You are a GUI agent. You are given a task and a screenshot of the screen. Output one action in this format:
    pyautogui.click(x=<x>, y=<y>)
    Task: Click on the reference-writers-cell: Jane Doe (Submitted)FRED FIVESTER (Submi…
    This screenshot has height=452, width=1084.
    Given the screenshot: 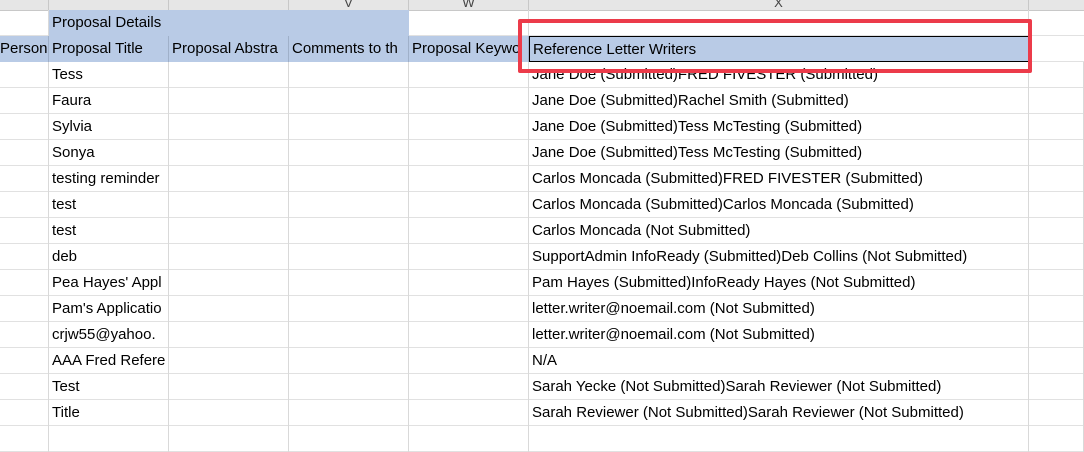 What is the action you would take?
    pyautogui.click(x=779, y=75)
    